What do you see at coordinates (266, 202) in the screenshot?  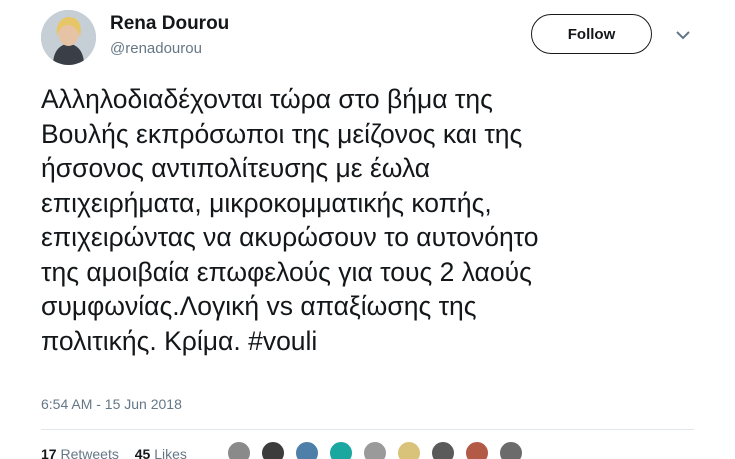 I see `tweet-line: επιχειρήματα, μικροκομματικής κοπής,` at bounding box center [266, 202].